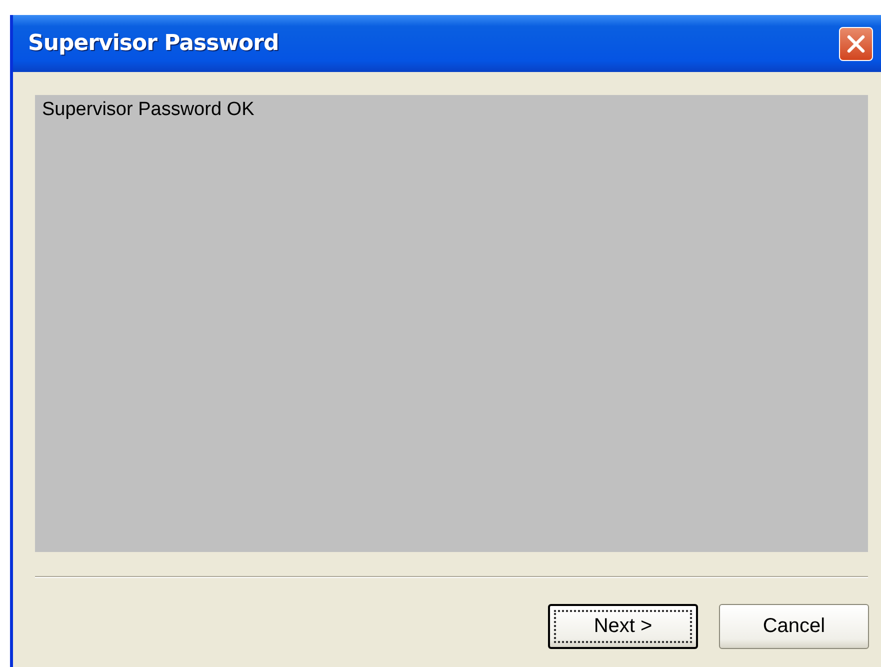  Describe the element at coordinates (794, 626) in the screenshot. I see `cancel-button: Cancel` at that location.